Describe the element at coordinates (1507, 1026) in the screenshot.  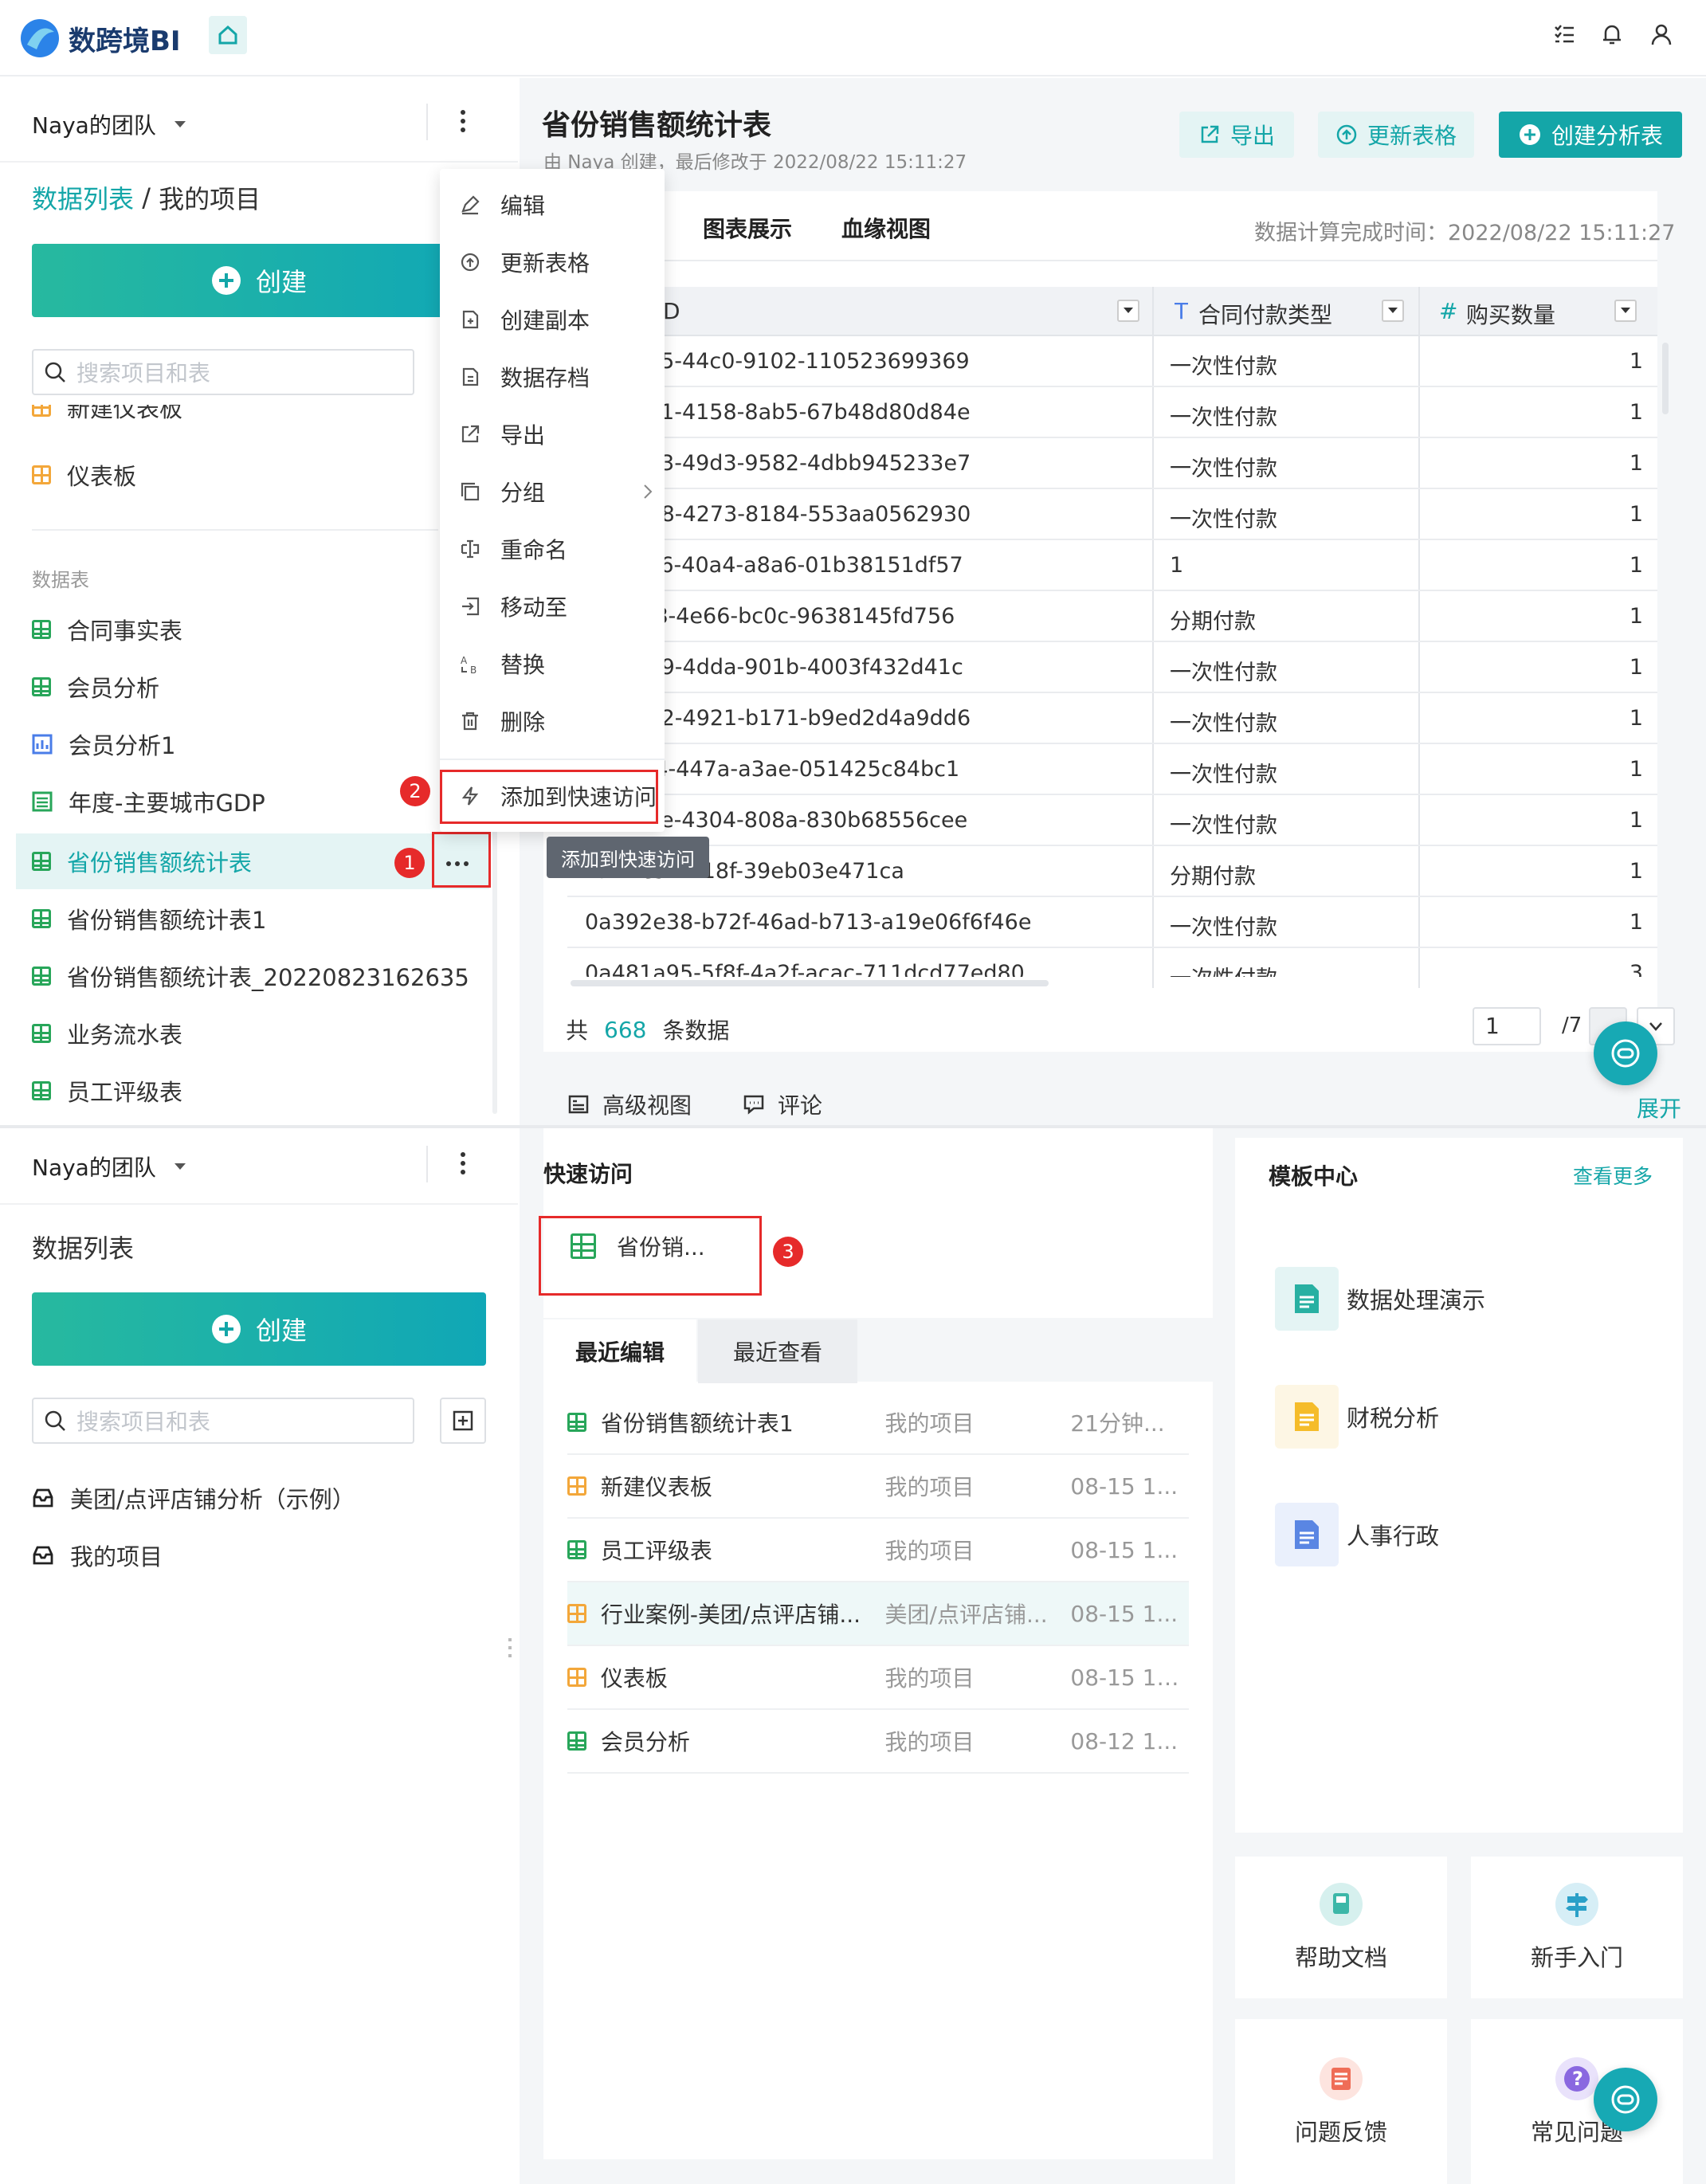
I see `page-input: 1` at that location.